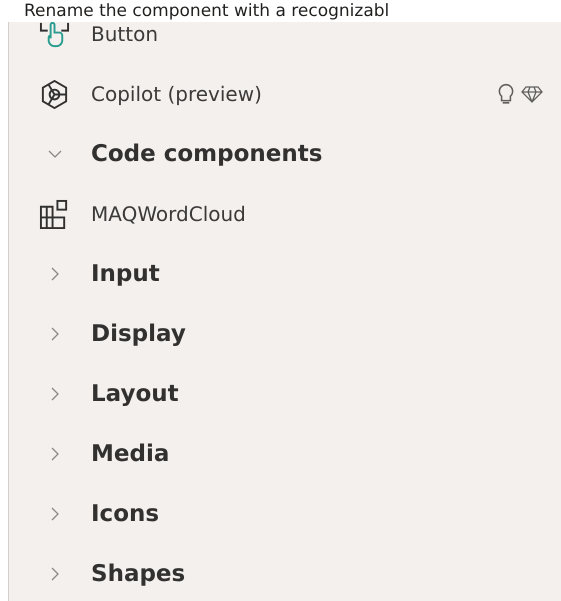  What do you see at coordinates (206, 154) in the screenshot?
I see `category-header: Code components` at bounding box center [206, 154].